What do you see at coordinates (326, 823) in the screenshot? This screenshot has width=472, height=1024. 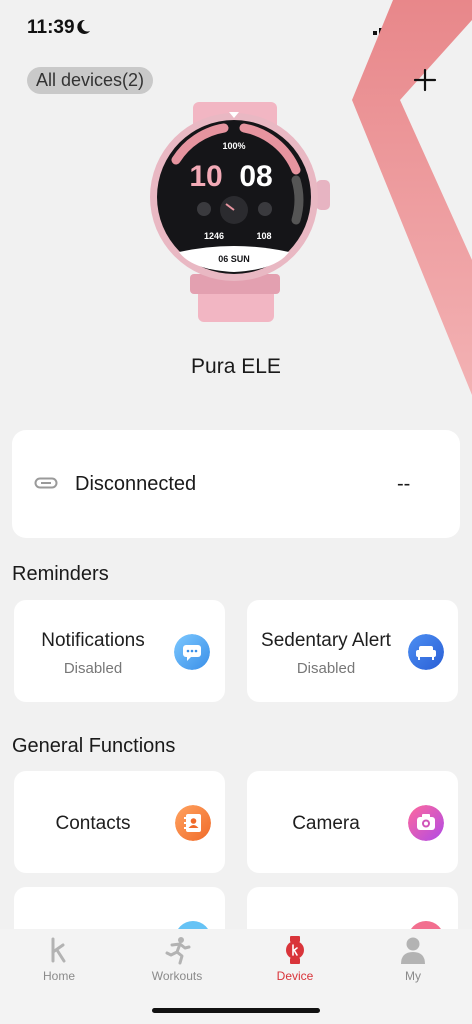 I see `camera-title: Camera` at bounding box center [326, 823].